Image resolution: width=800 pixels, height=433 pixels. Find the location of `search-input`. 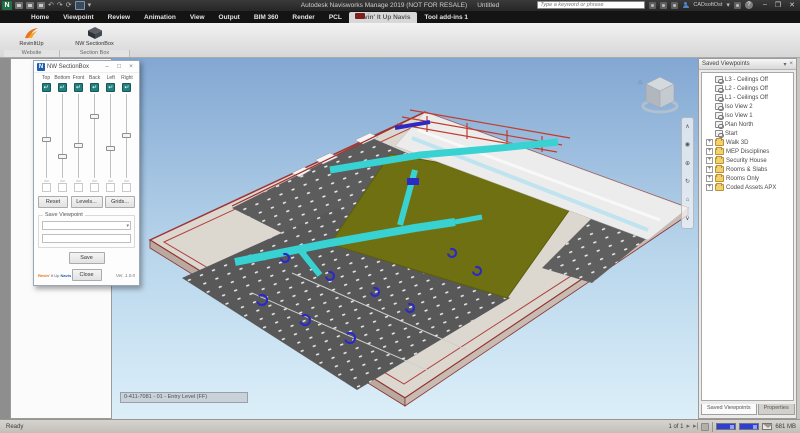

search-input is located at coordinates (591, 5).